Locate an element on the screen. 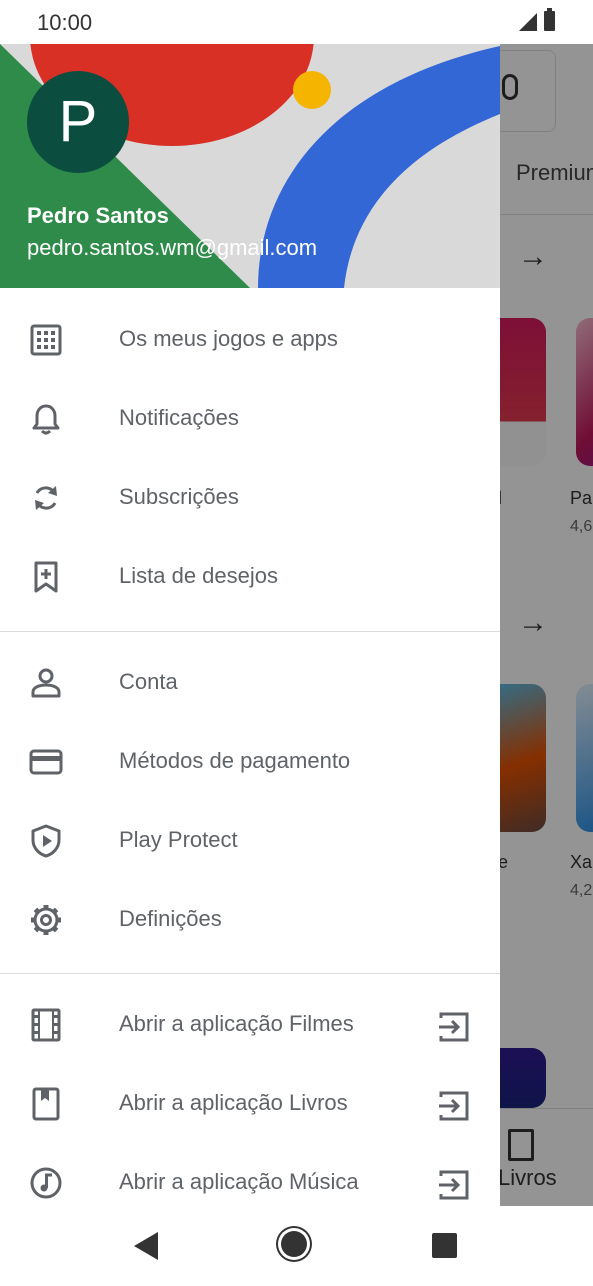 This screenshot has height=1286, width=593. menu-item-label: Abrir a aplicação Filmes is located at coordinates (236, 1023).